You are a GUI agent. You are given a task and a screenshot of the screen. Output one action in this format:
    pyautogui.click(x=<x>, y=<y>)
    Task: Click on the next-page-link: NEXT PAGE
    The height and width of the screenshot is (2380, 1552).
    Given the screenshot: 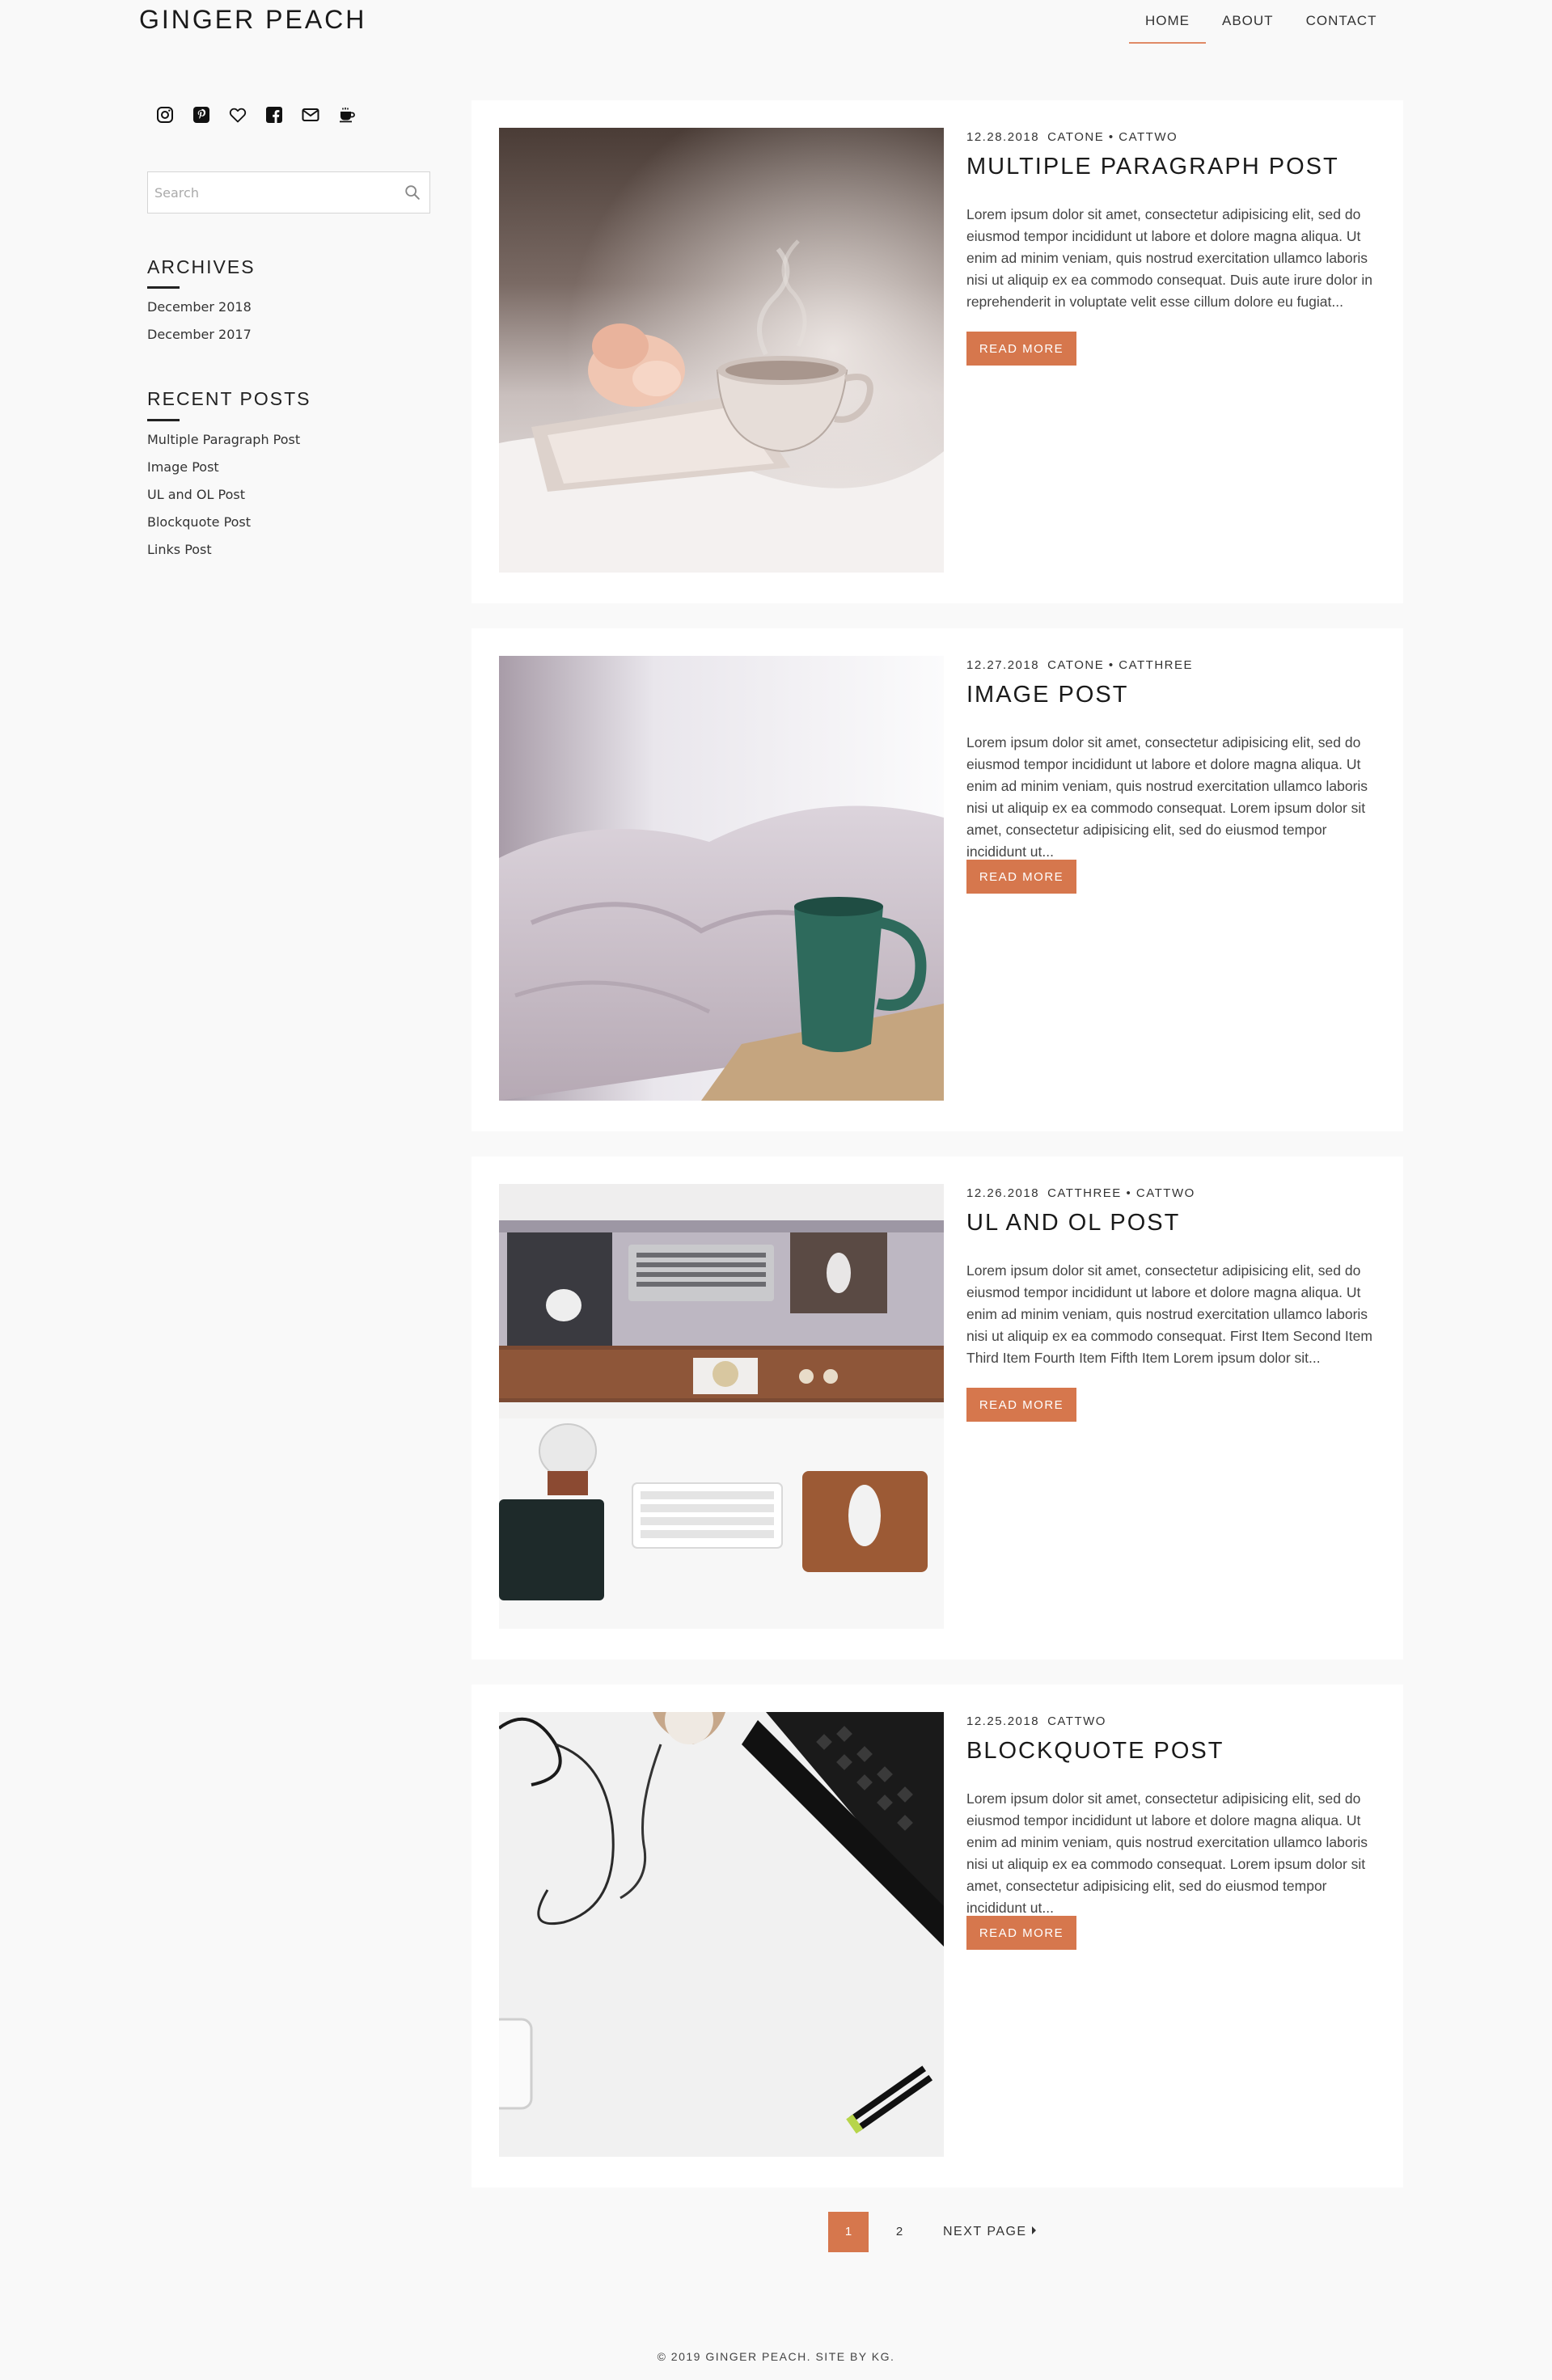 What is the action you would take?
    pyautogui.click(x=990, y=2232)
    